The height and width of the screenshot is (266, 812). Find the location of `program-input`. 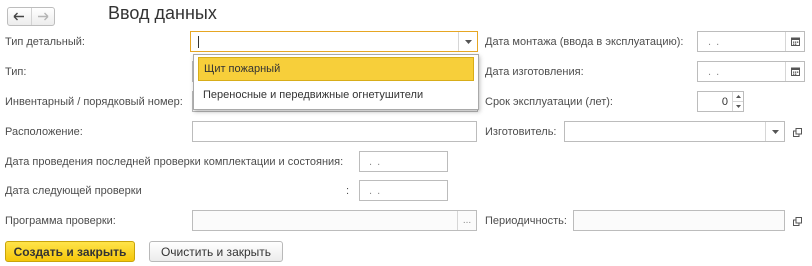

program-input is located at coordinates (325, 220).